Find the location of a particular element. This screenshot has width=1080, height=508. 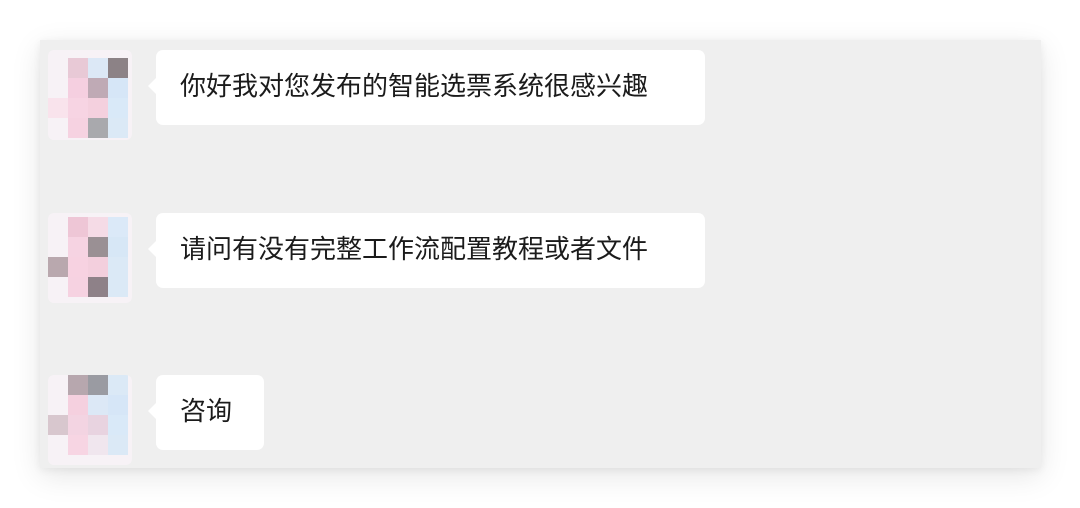

message-bubble: 咨询 is located at coordinates (206, 412).